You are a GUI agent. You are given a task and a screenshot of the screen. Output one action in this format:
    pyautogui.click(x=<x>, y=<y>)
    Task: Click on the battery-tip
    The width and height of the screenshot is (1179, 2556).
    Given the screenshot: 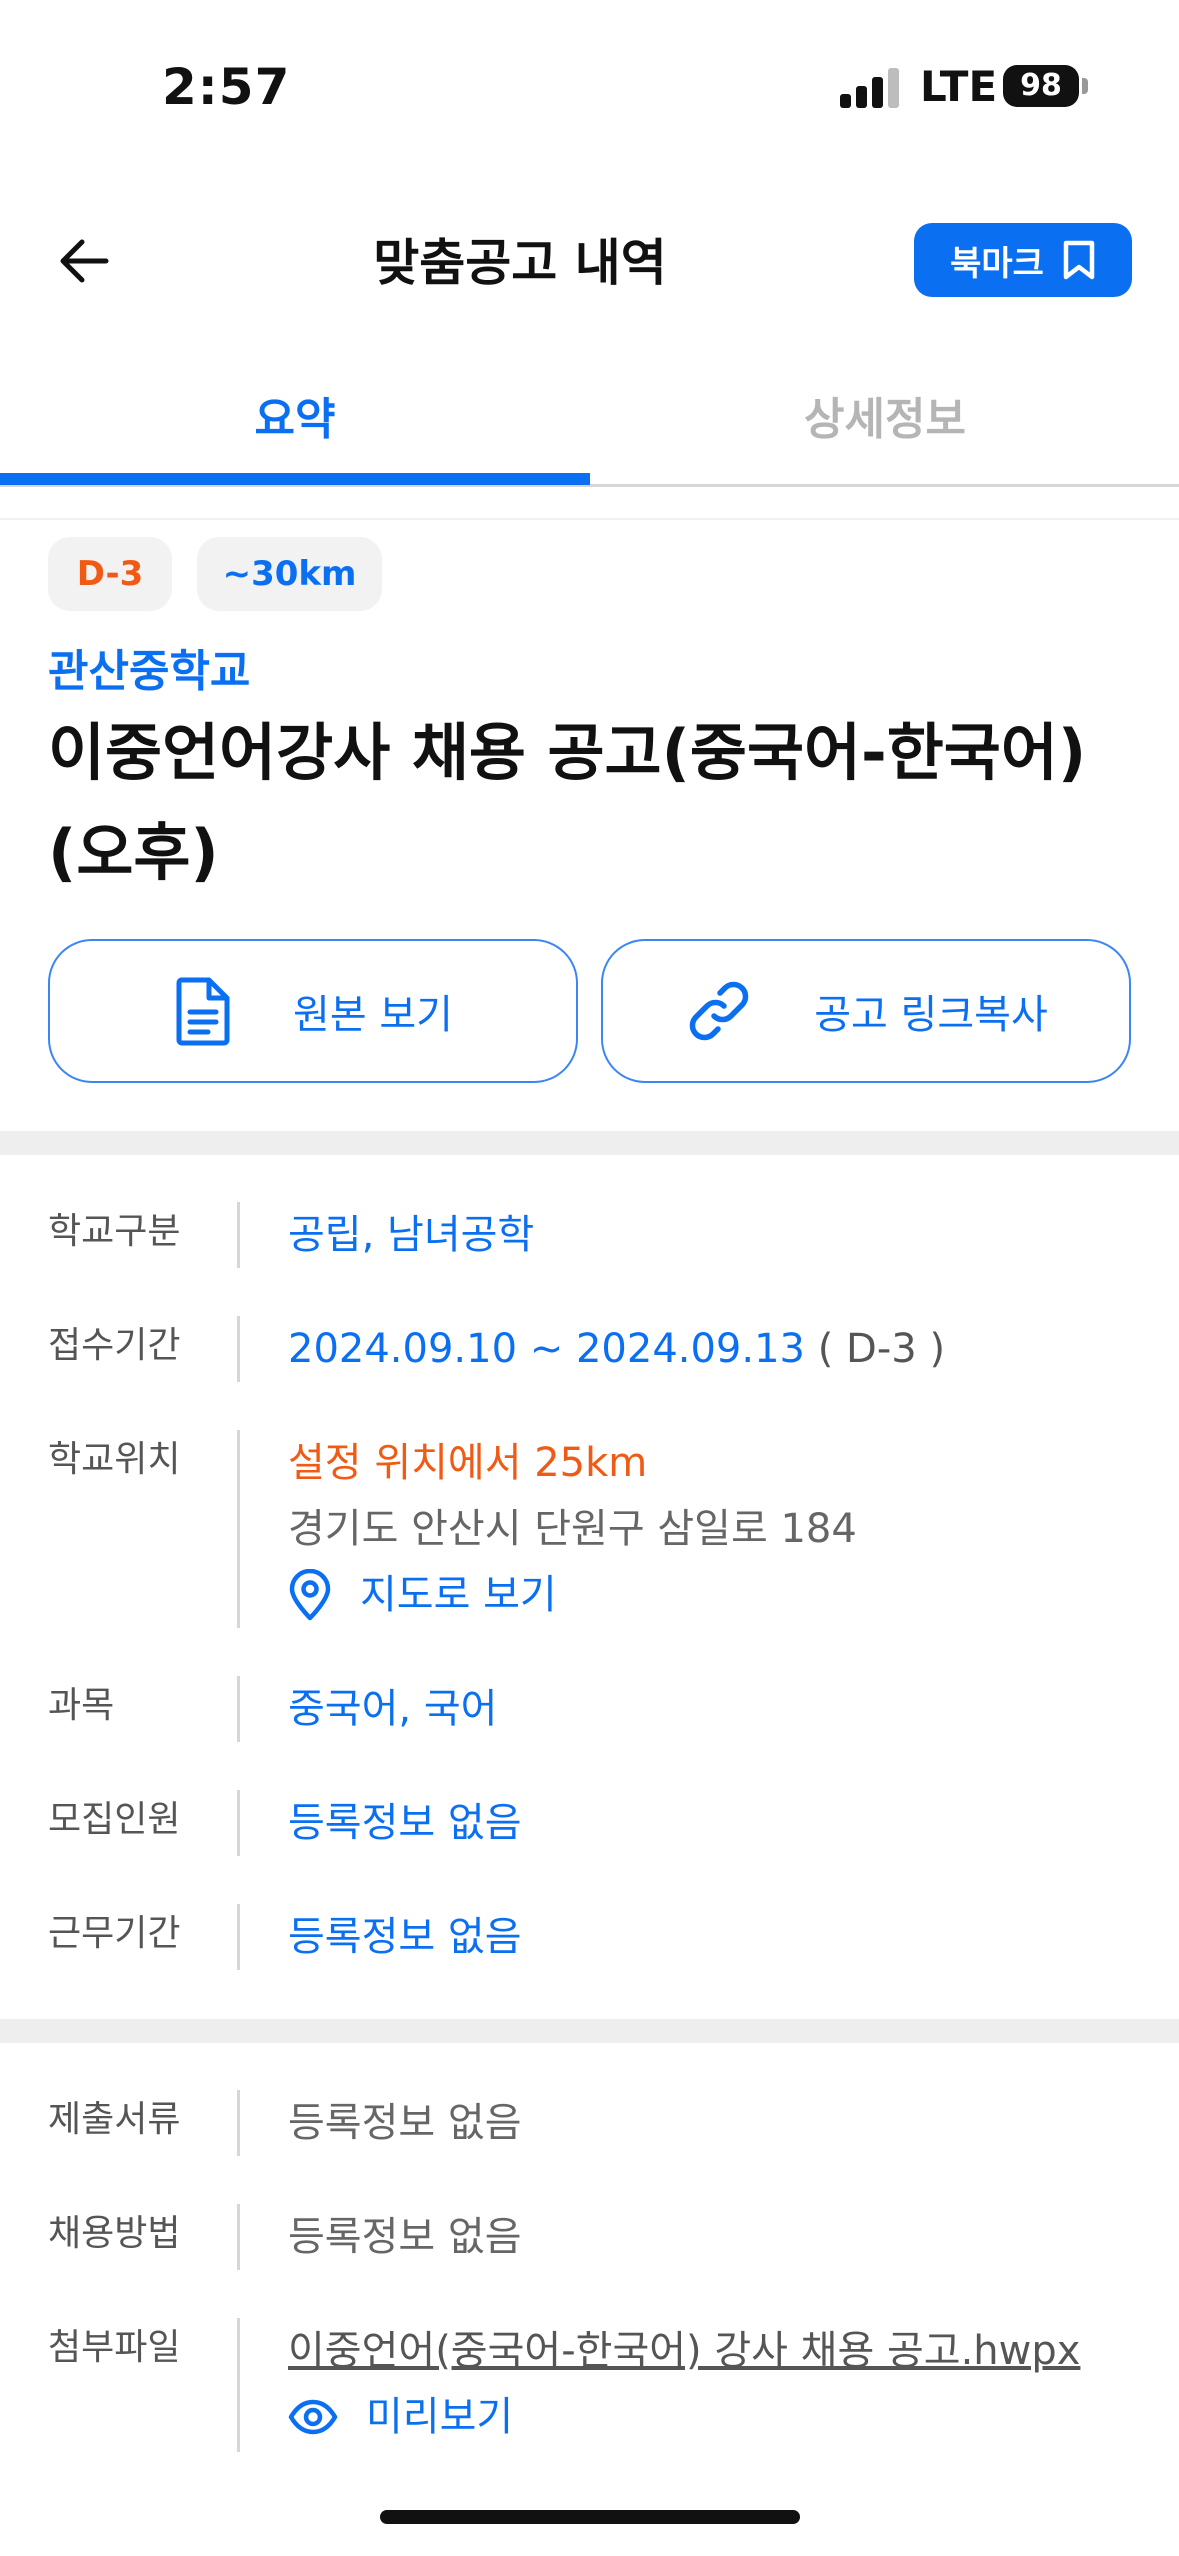 What is the action you would take?
    pyautogui.click(x=1085, y=86)
    